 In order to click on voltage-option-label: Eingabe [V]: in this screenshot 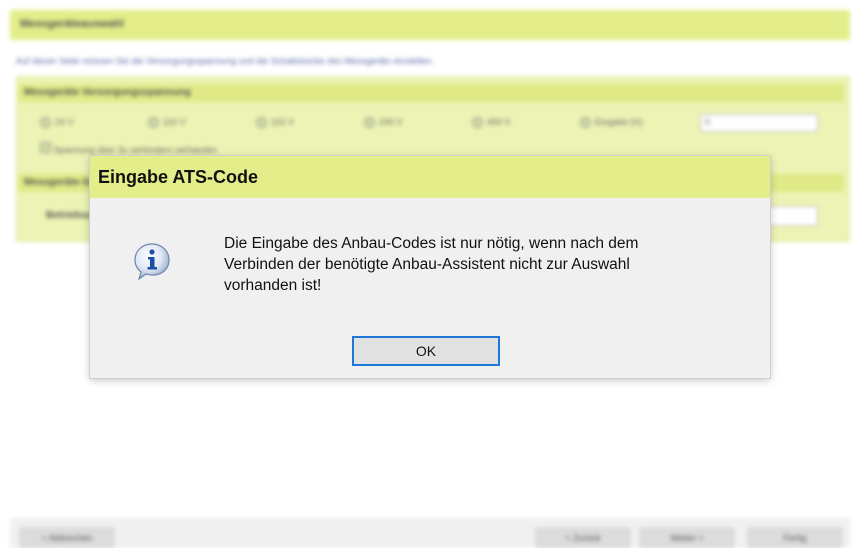, I will do `click(620, 122)`.